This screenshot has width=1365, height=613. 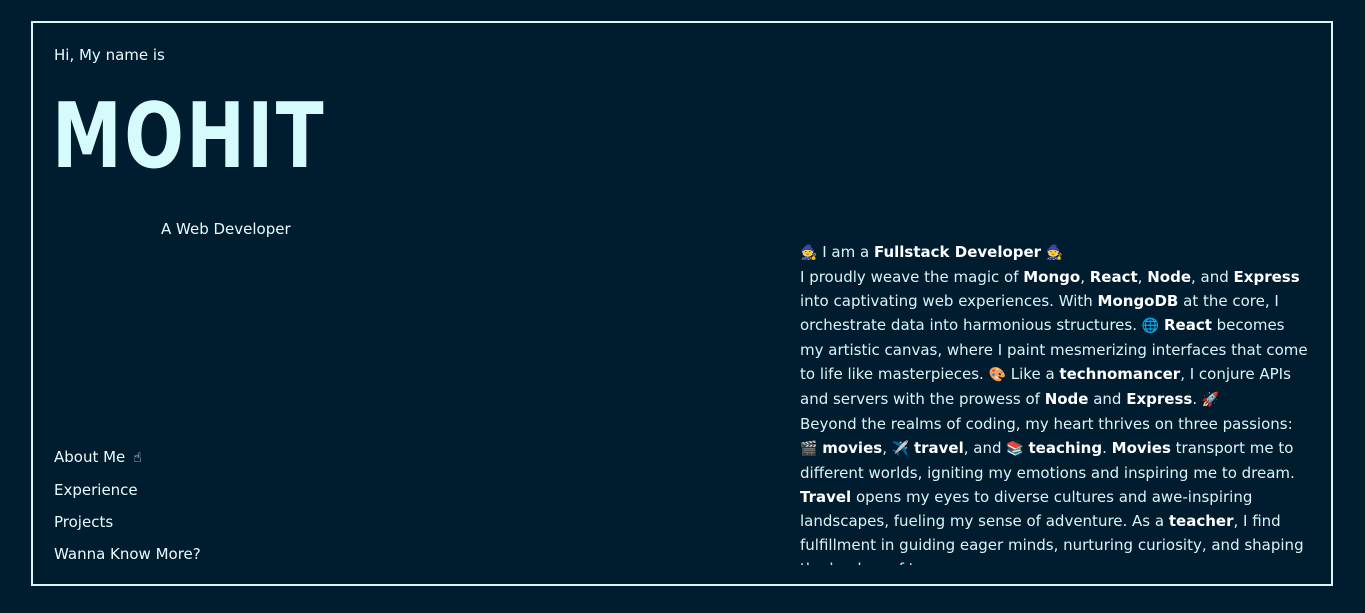 What do you see at coordinates (90, 457) in the screenshot?
I see `nav-item-label: About Me` at bounding box center [90, 457].